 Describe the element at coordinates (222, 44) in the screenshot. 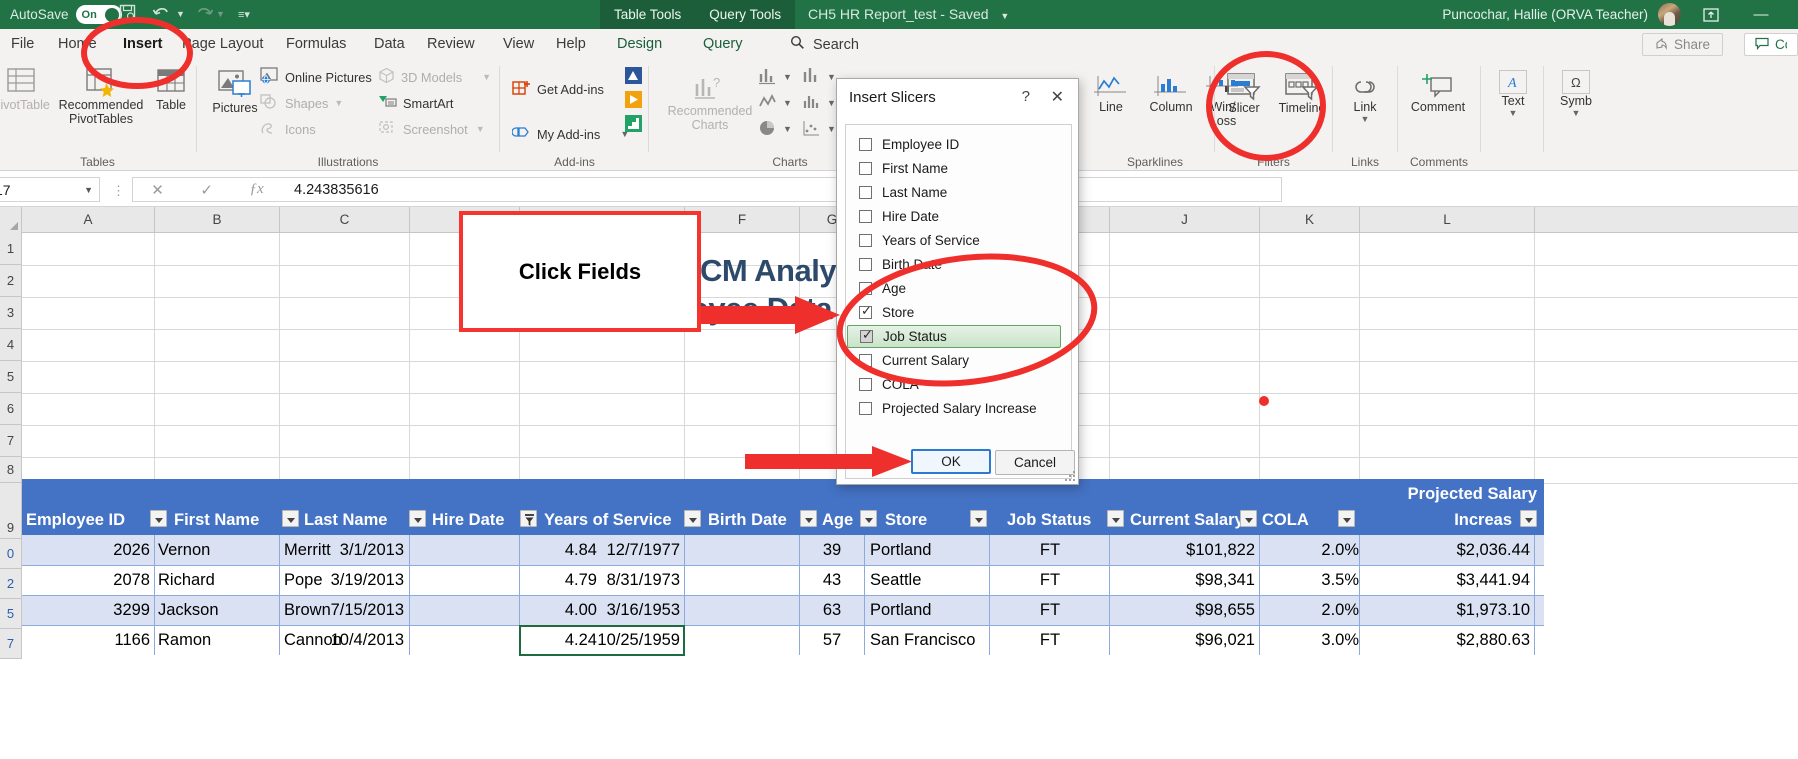

I see `tab-page-layout: Page Layout` at that location.